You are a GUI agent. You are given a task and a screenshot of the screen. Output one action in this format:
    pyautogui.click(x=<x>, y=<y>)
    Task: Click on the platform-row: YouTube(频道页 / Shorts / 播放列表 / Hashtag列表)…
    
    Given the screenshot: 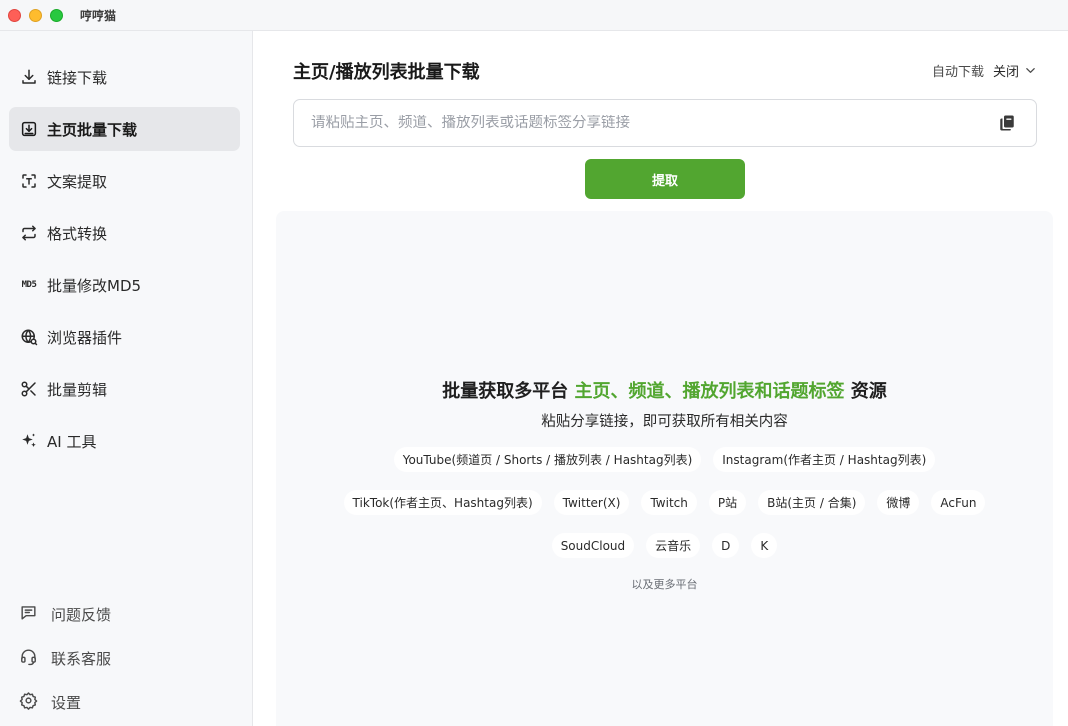 What is the action you would take?
    pyautogui.click(x=664, y=459)
    